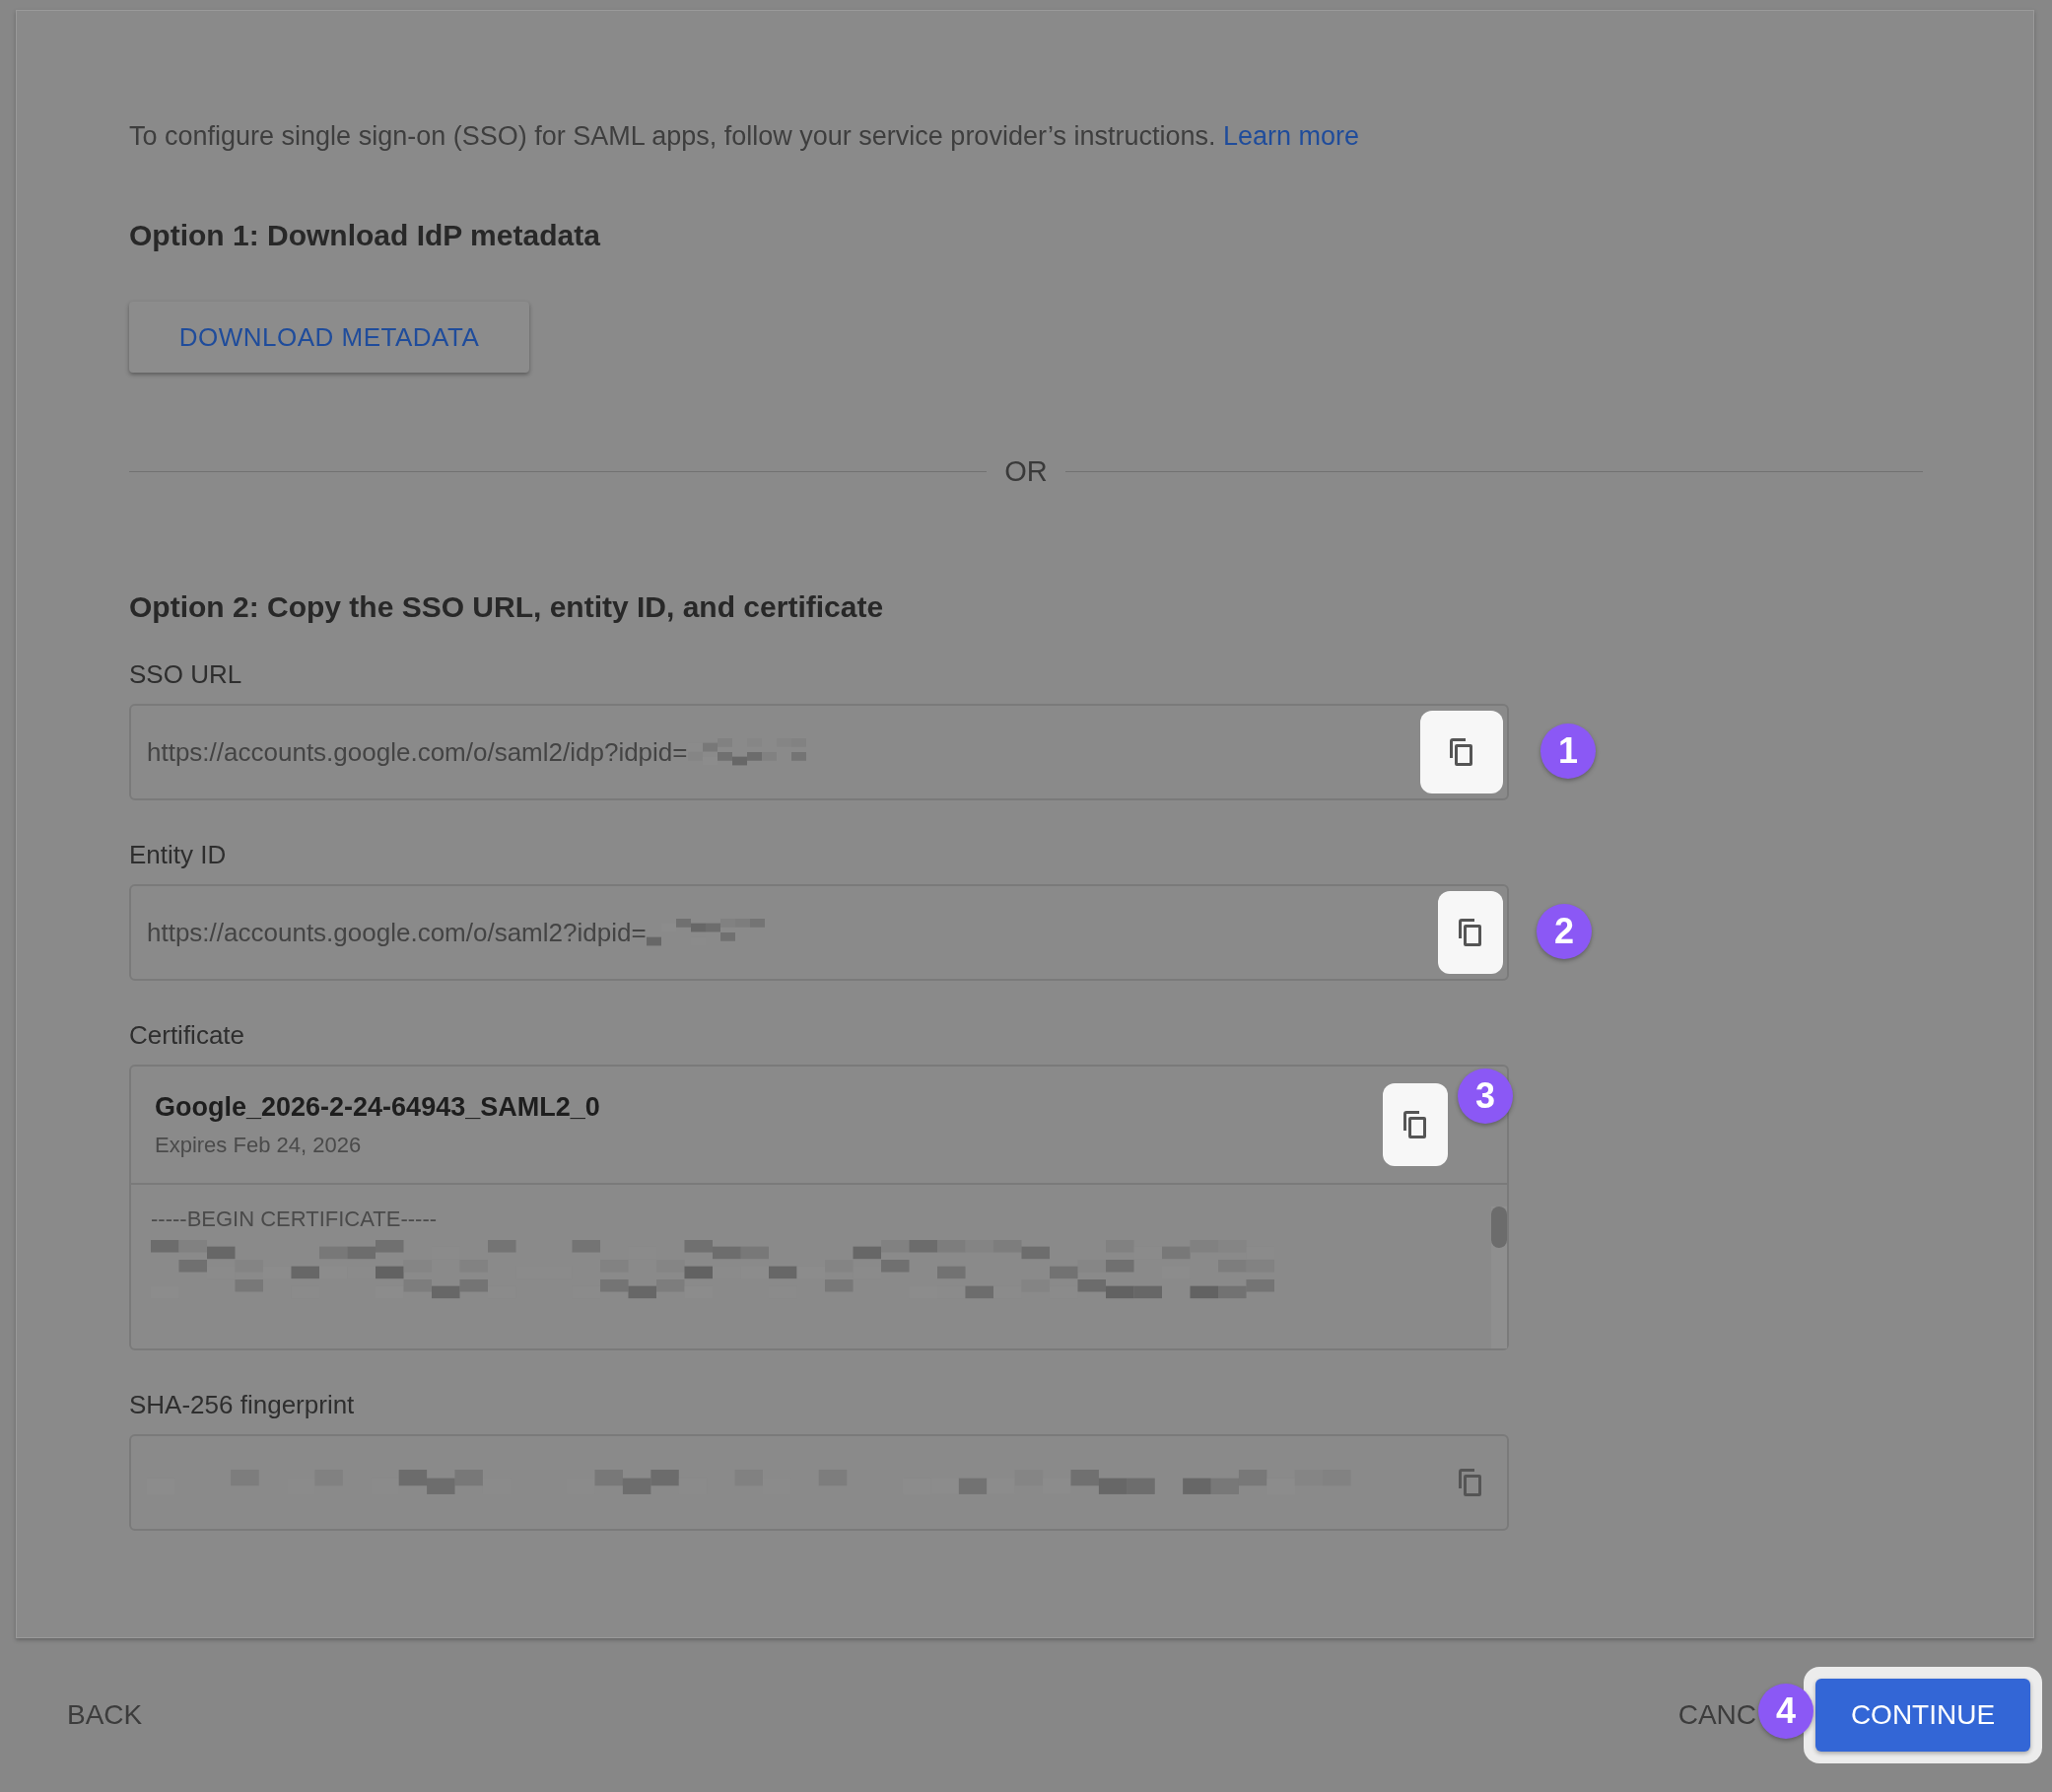  I want to click on url-field: https://accounts.google.com/o/saml2?idpid=, so click(819, 932).